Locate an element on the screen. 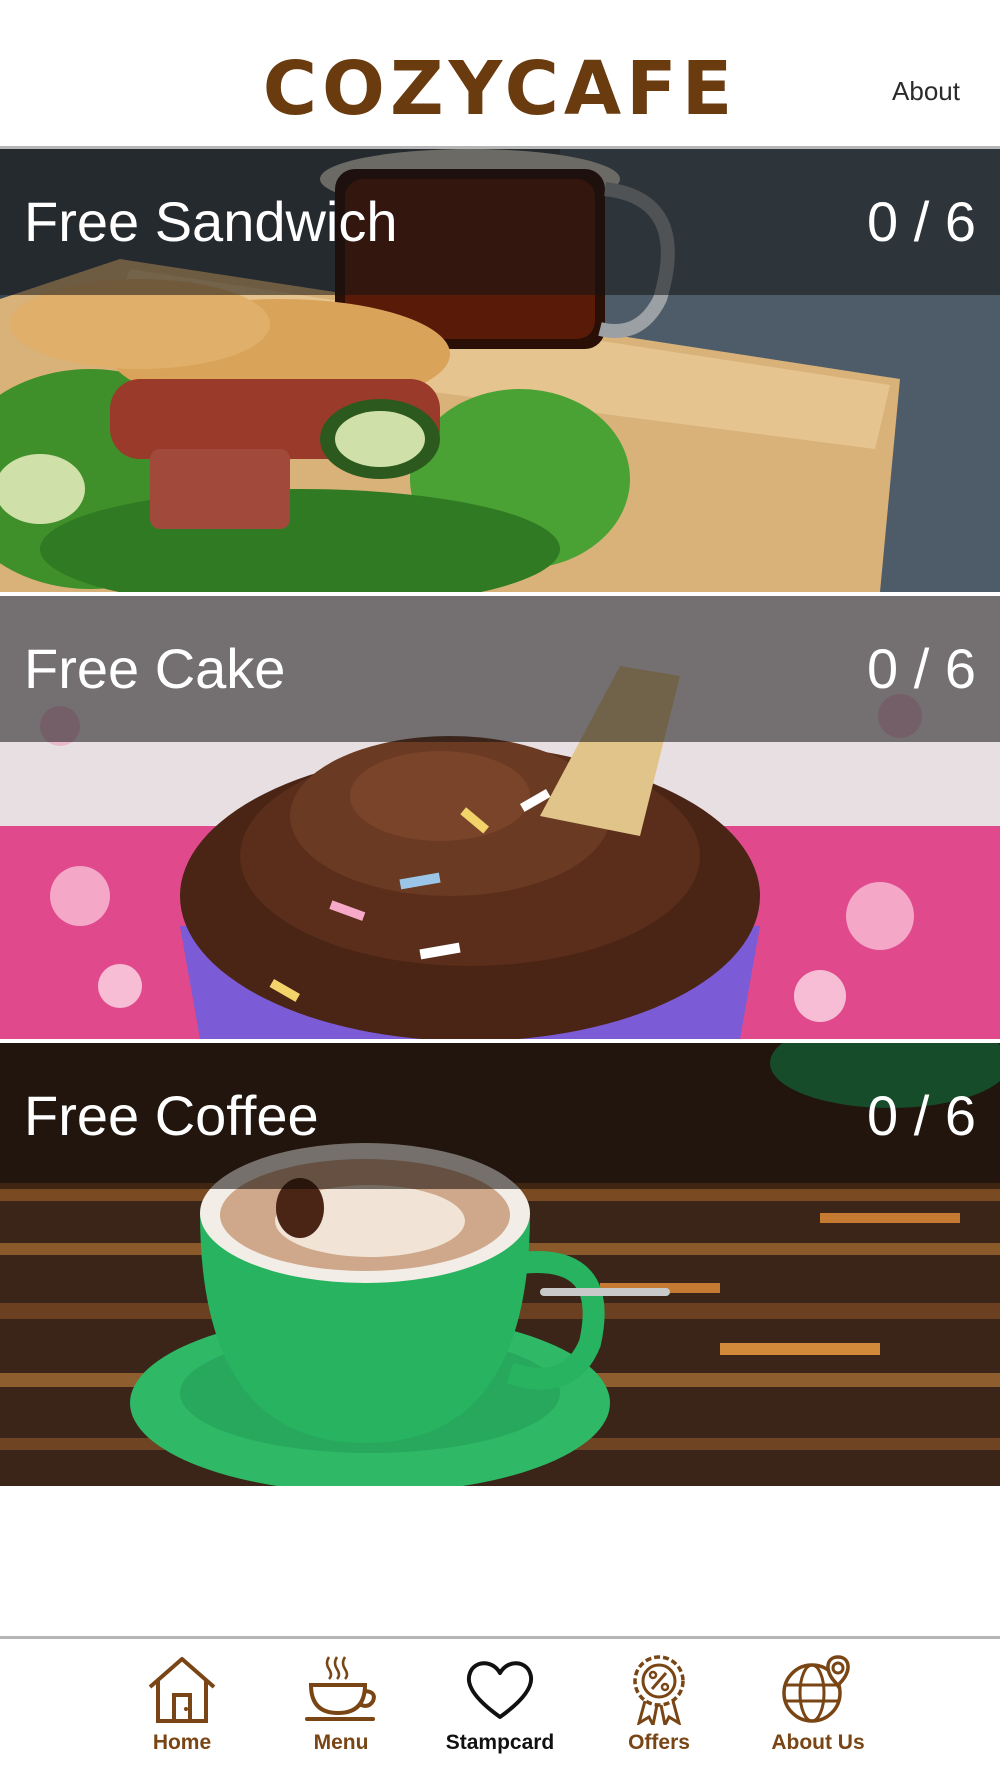  nav-label: Offers is located at coordinates (659, 1742).